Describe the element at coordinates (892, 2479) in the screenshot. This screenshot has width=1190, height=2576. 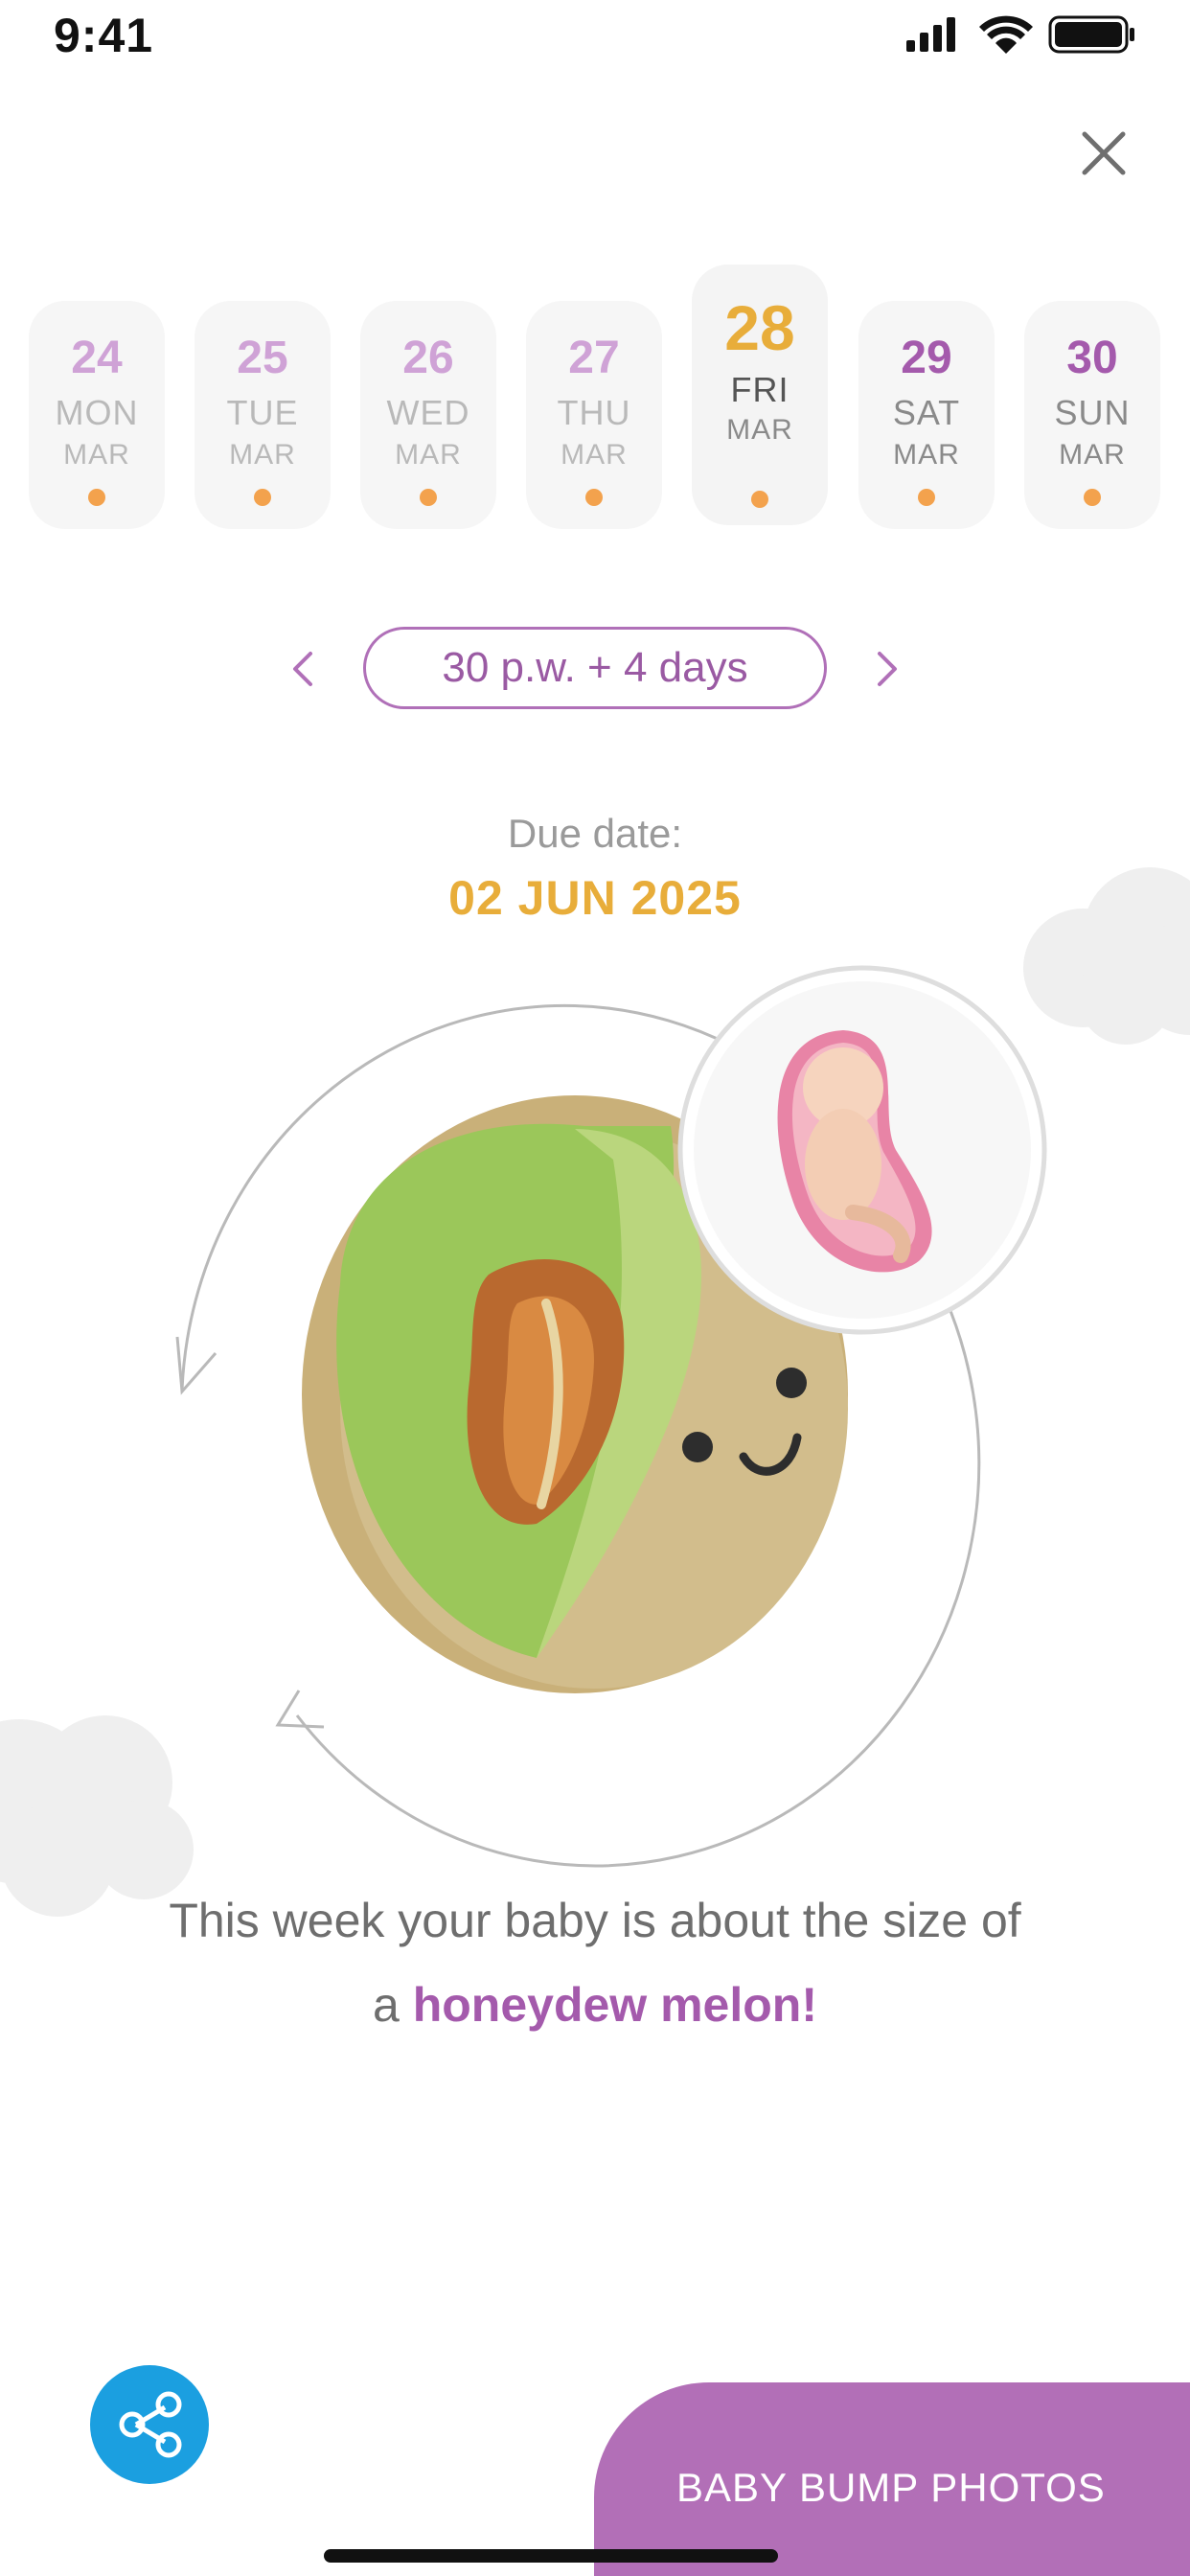
I see `baby-bump-photos-button: BABY BUMP PHOTOS` at that location.